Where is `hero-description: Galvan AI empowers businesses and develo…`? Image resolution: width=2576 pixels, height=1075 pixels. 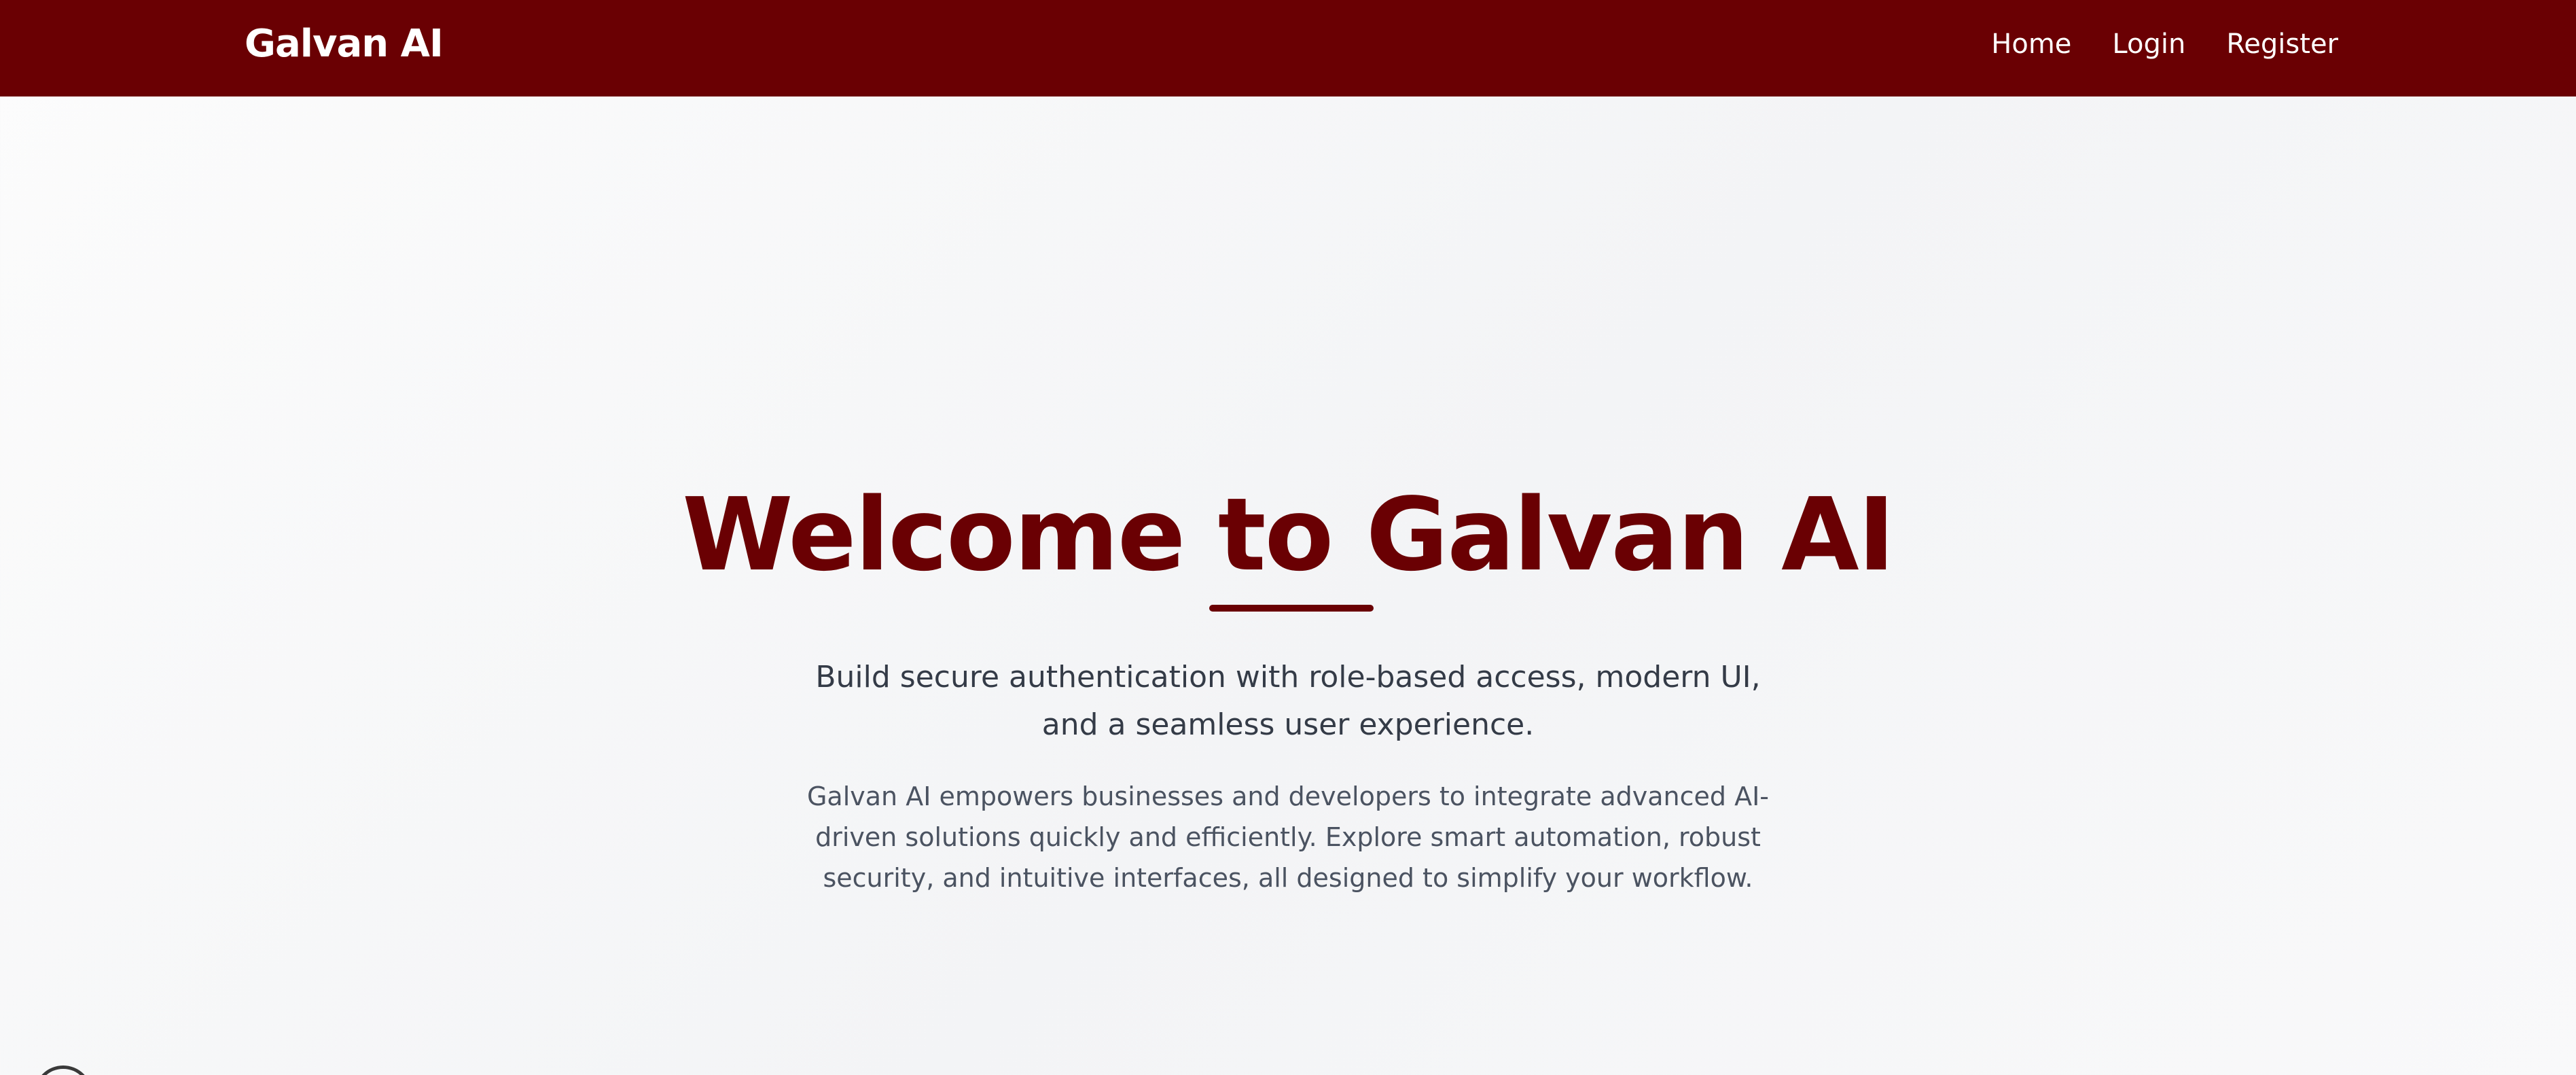 hero-description: Galvan AI empowers businesses and develo… is located at coordinates (1288, 837).